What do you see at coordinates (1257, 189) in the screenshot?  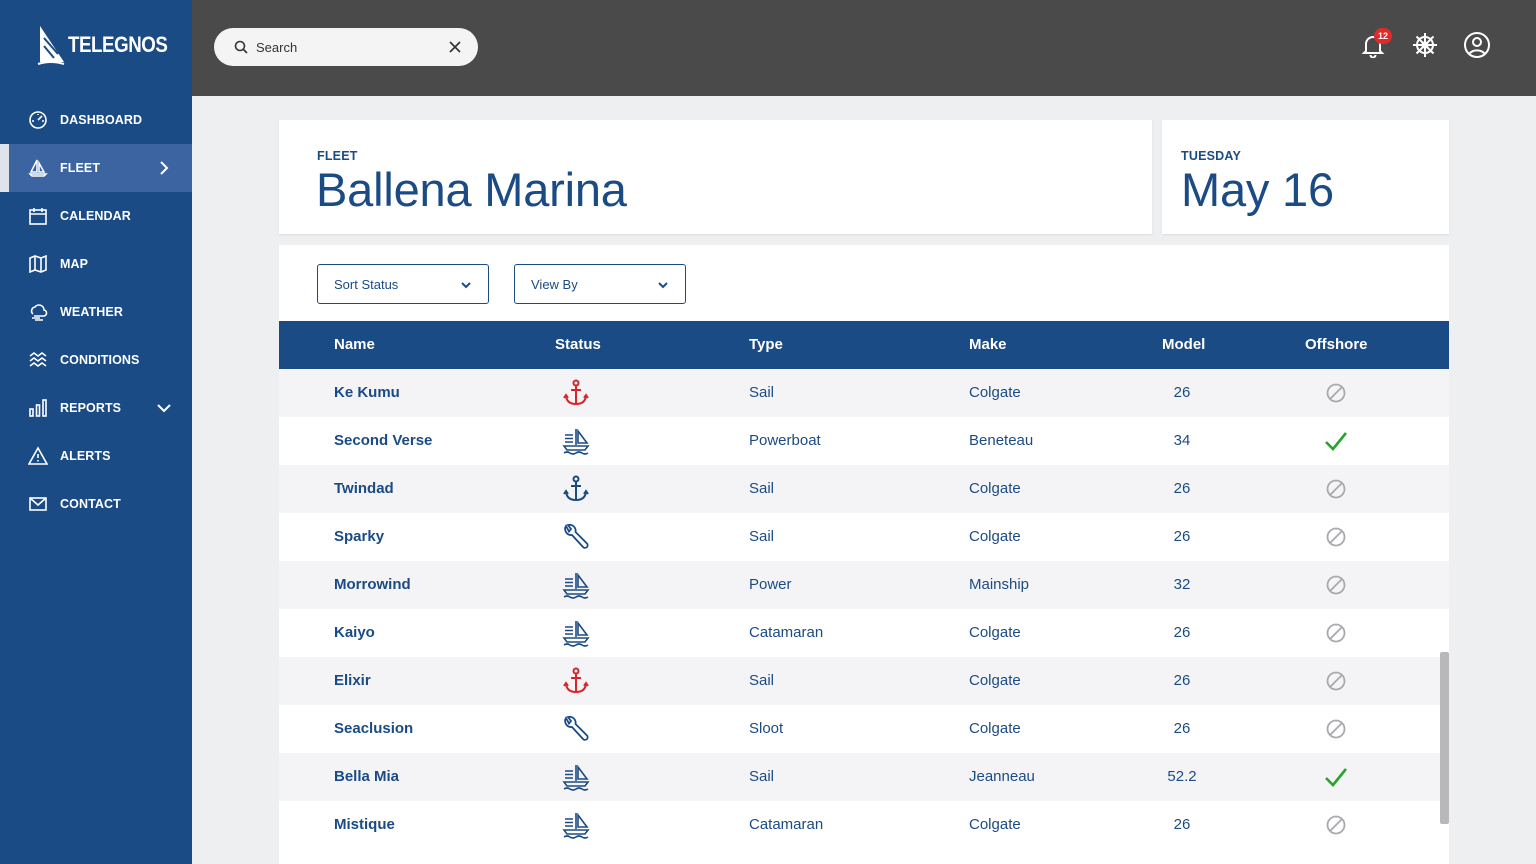 I see `date-display: May 16` at bounding box center [1257, 189].